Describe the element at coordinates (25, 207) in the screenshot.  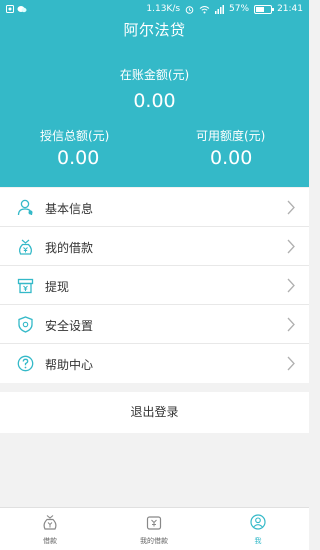
I see `user-icon` at that location.